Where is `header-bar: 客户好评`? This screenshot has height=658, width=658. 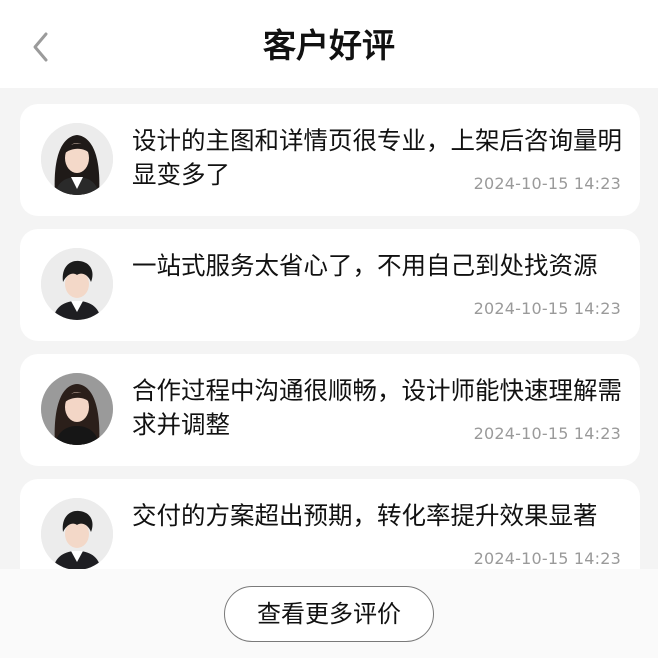
header-bar: 客户好评 is located at coordinates (329, 44).